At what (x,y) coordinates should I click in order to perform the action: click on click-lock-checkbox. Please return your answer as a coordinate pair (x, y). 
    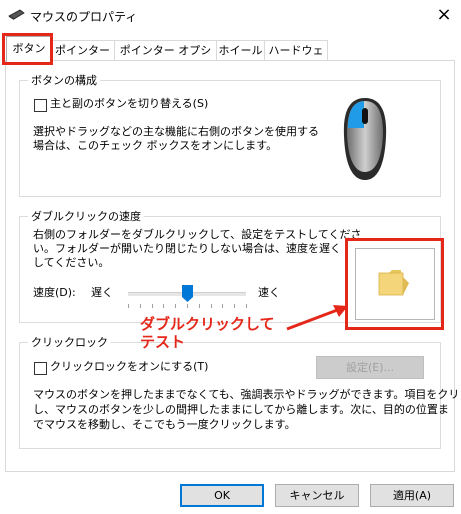
    Looking at the image, I should click on (40, 368).